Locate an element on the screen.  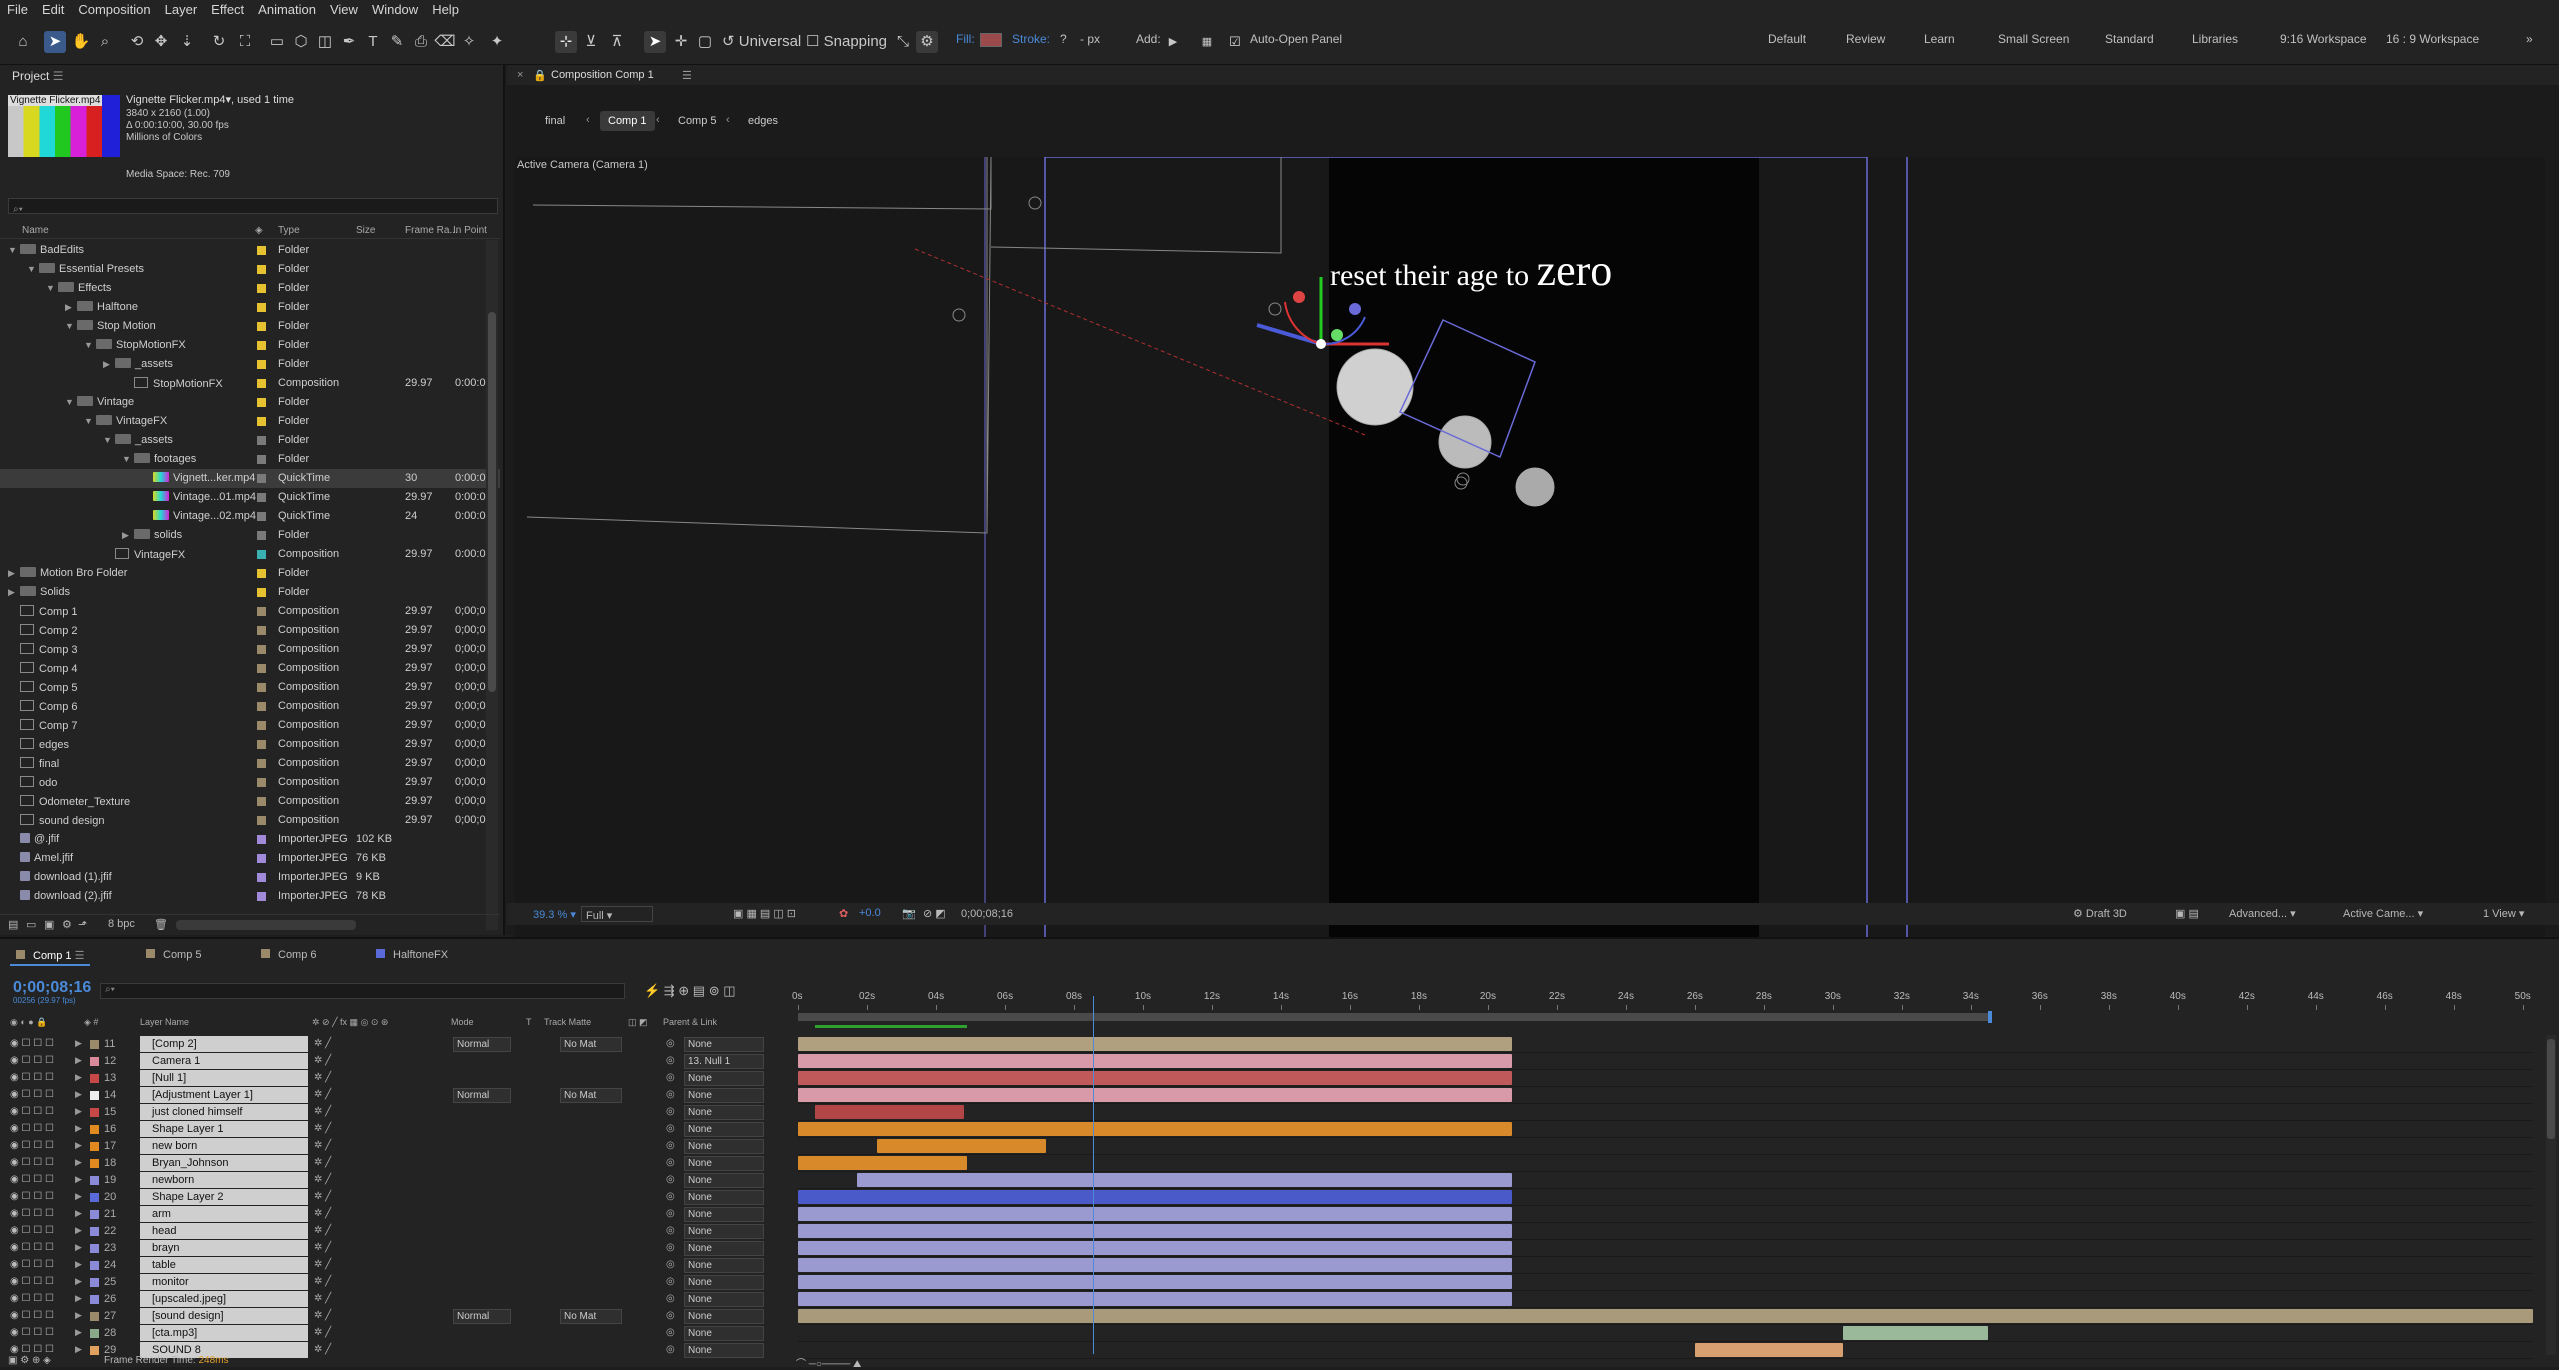
local-axis-icon: ⊹ is located at coordinates (566, 42).